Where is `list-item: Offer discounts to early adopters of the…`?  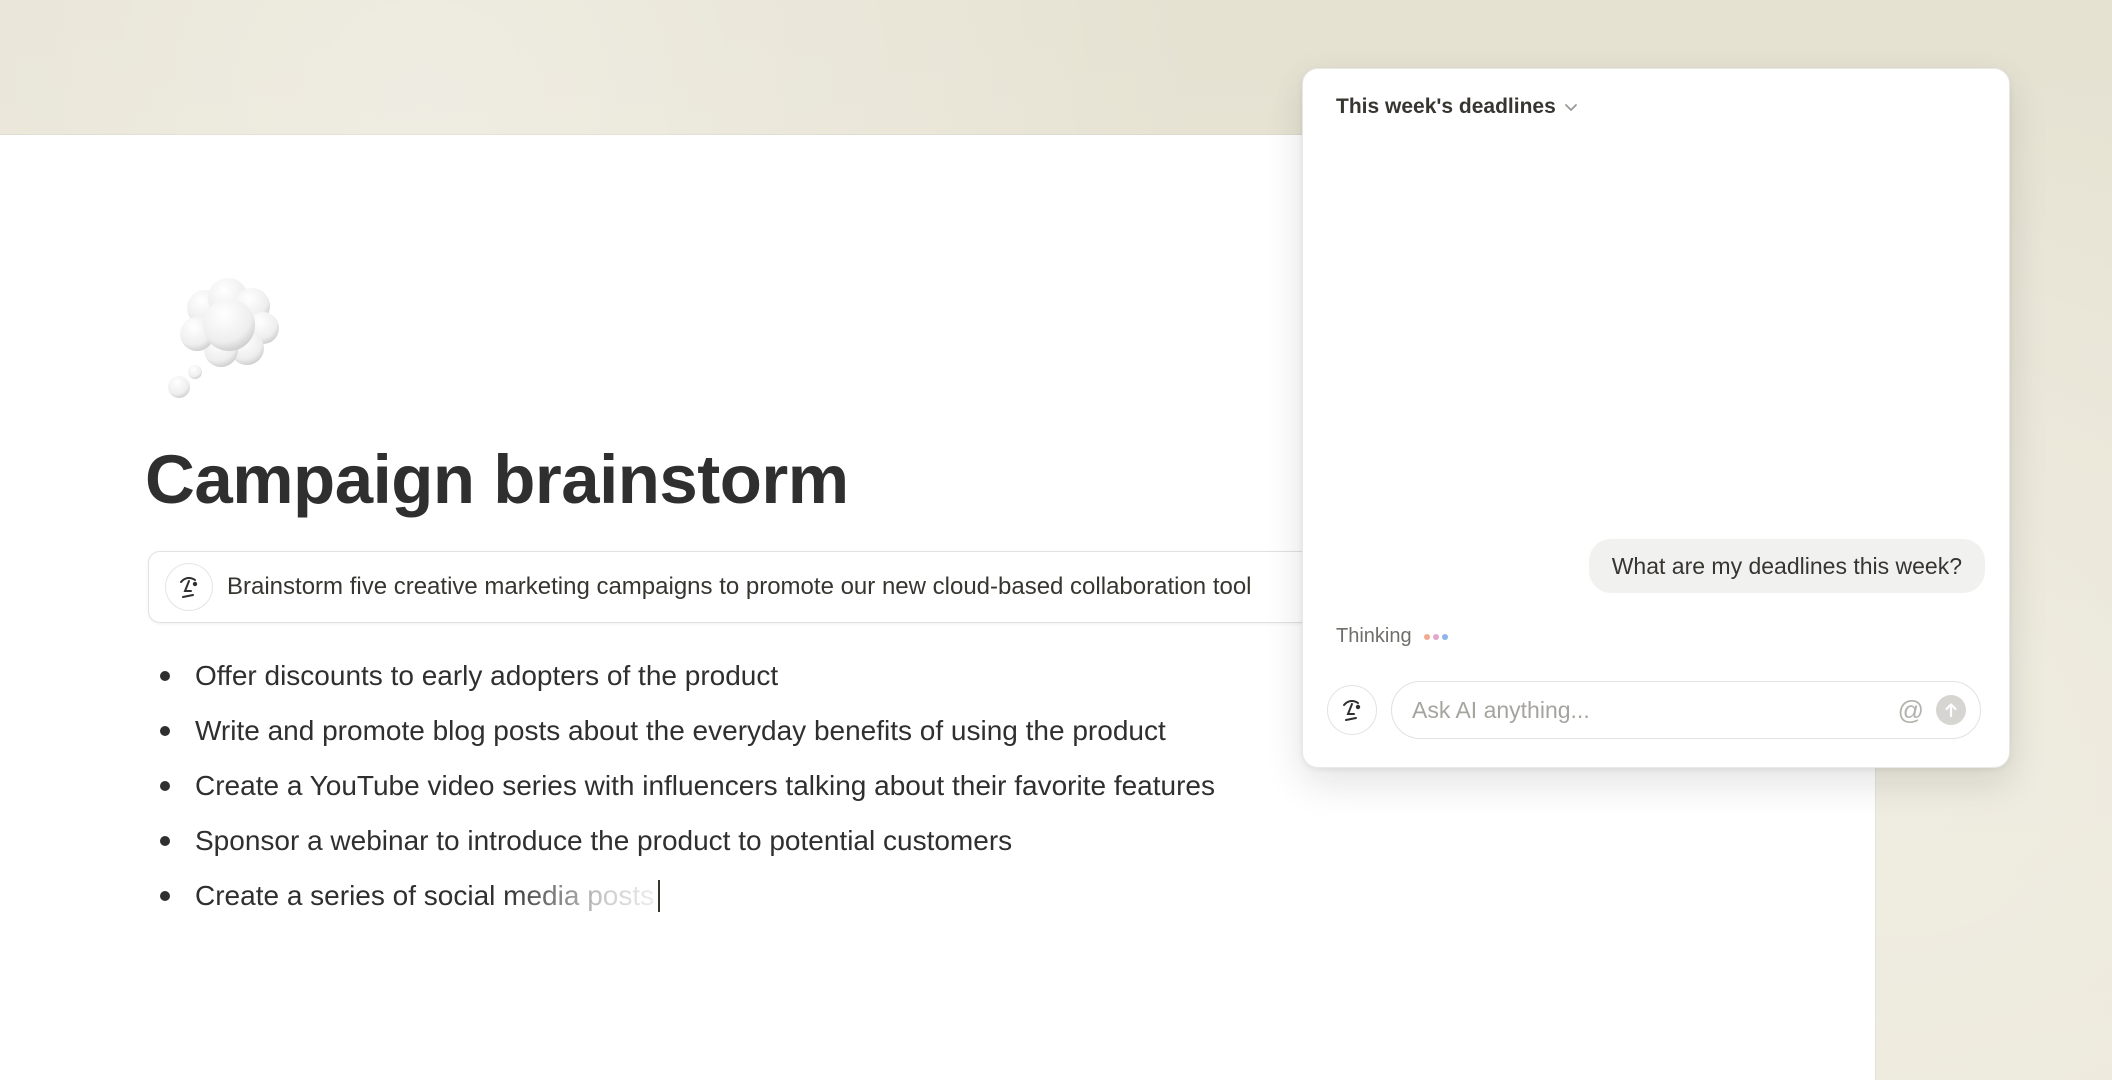
list-item: Offer discounts to early adopters of the… is located at coordinates (687, 675).